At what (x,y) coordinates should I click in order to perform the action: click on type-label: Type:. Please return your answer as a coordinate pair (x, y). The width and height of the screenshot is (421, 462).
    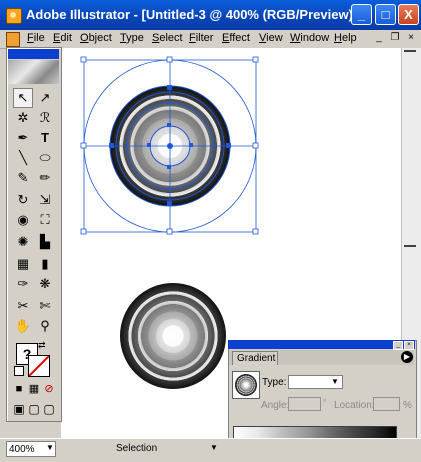
    Looking at the image, I should click on (274, 382).